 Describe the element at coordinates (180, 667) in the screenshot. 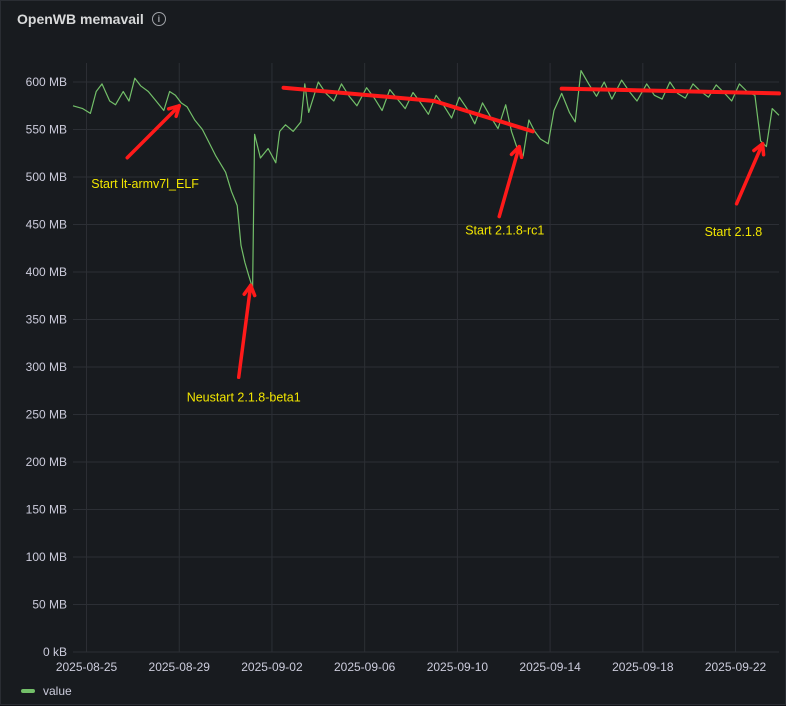

I see `x-tick-label: 2025-08-29` at that location.